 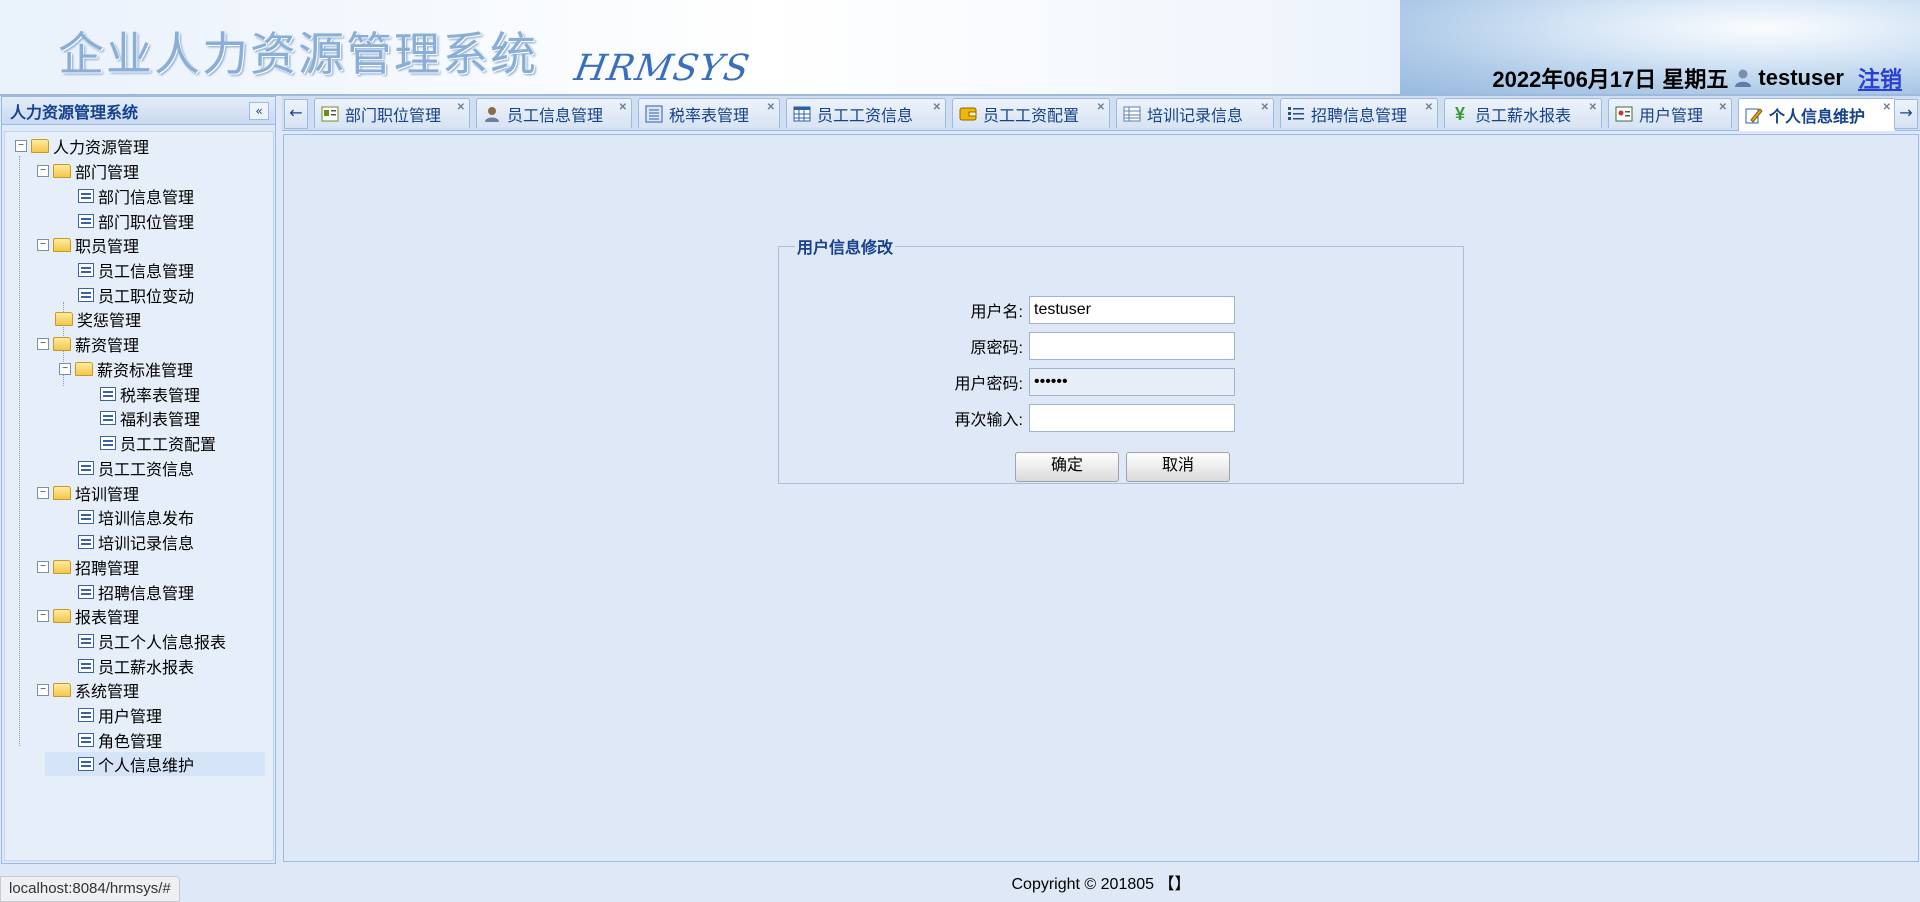 I want to click on ok-button: 确定, so click(x=1067, y=467).